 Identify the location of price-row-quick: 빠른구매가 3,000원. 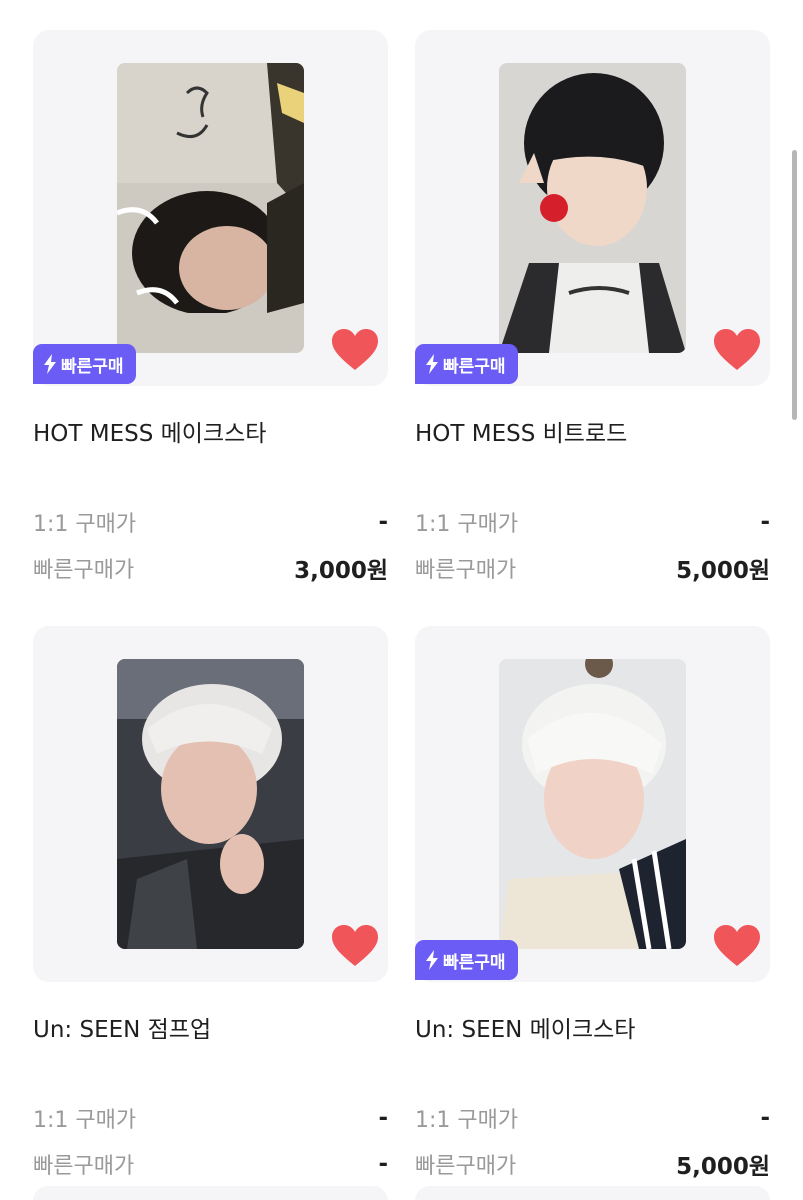
(210, 569).